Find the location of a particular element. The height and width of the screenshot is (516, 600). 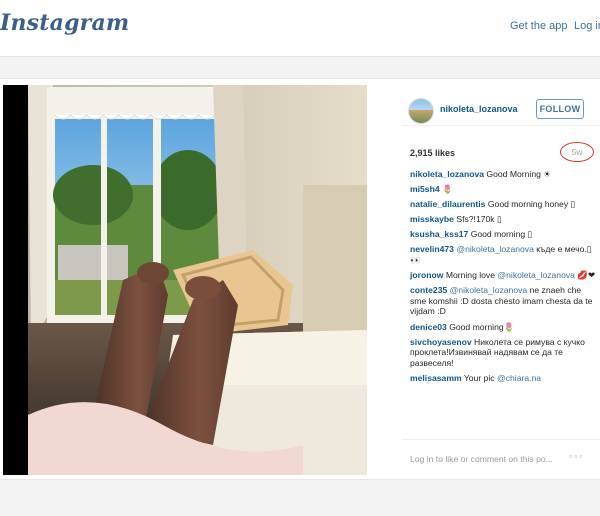

comment-text: Good morning🌷 is located at coordinates (482, 326).